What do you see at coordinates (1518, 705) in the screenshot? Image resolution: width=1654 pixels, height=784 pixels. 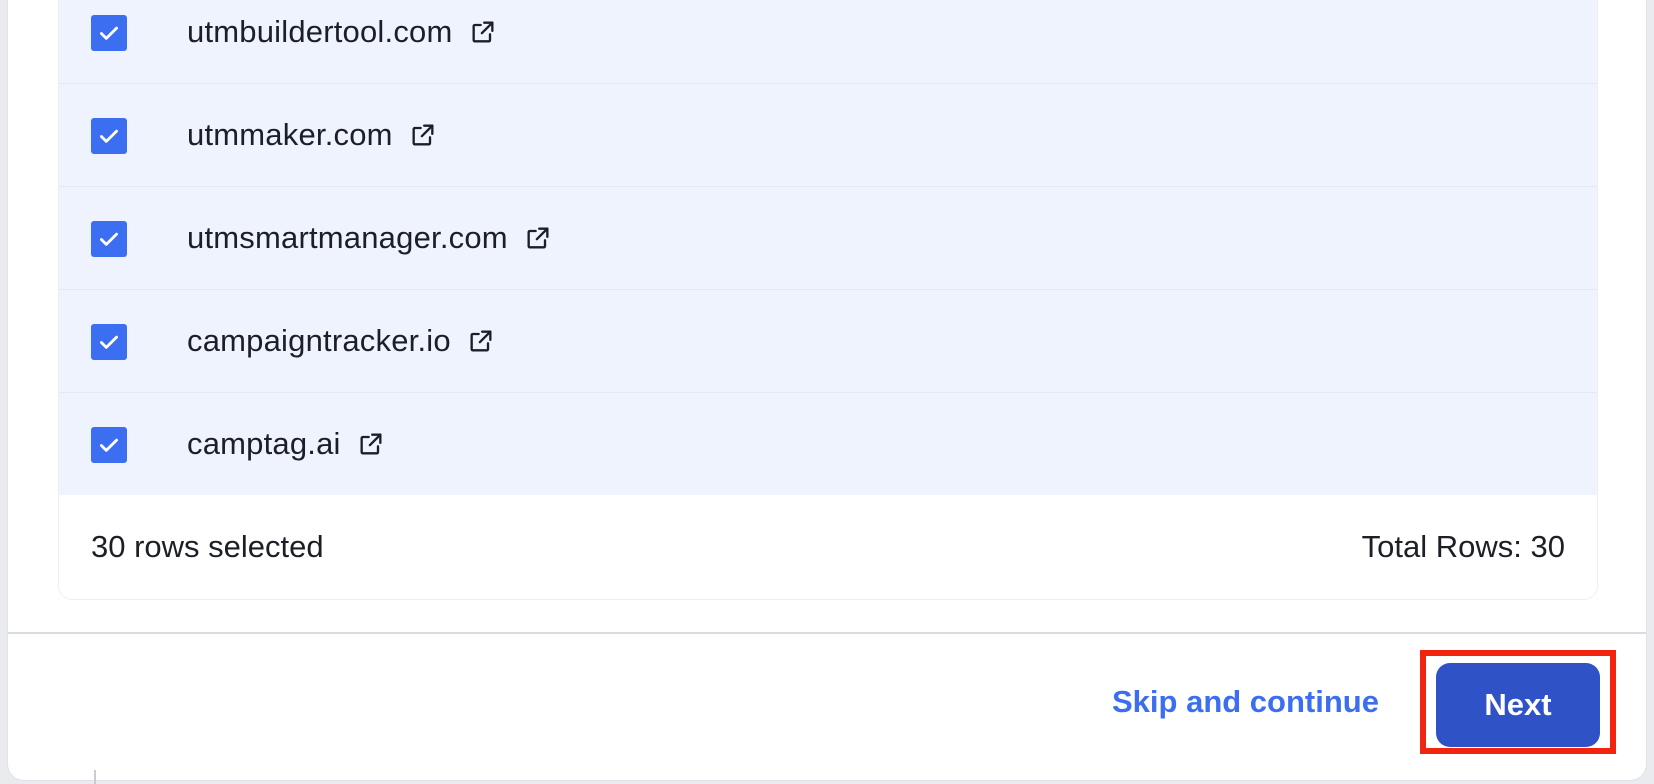 I see `next-button: Next` at bounding box center [1518, 705].